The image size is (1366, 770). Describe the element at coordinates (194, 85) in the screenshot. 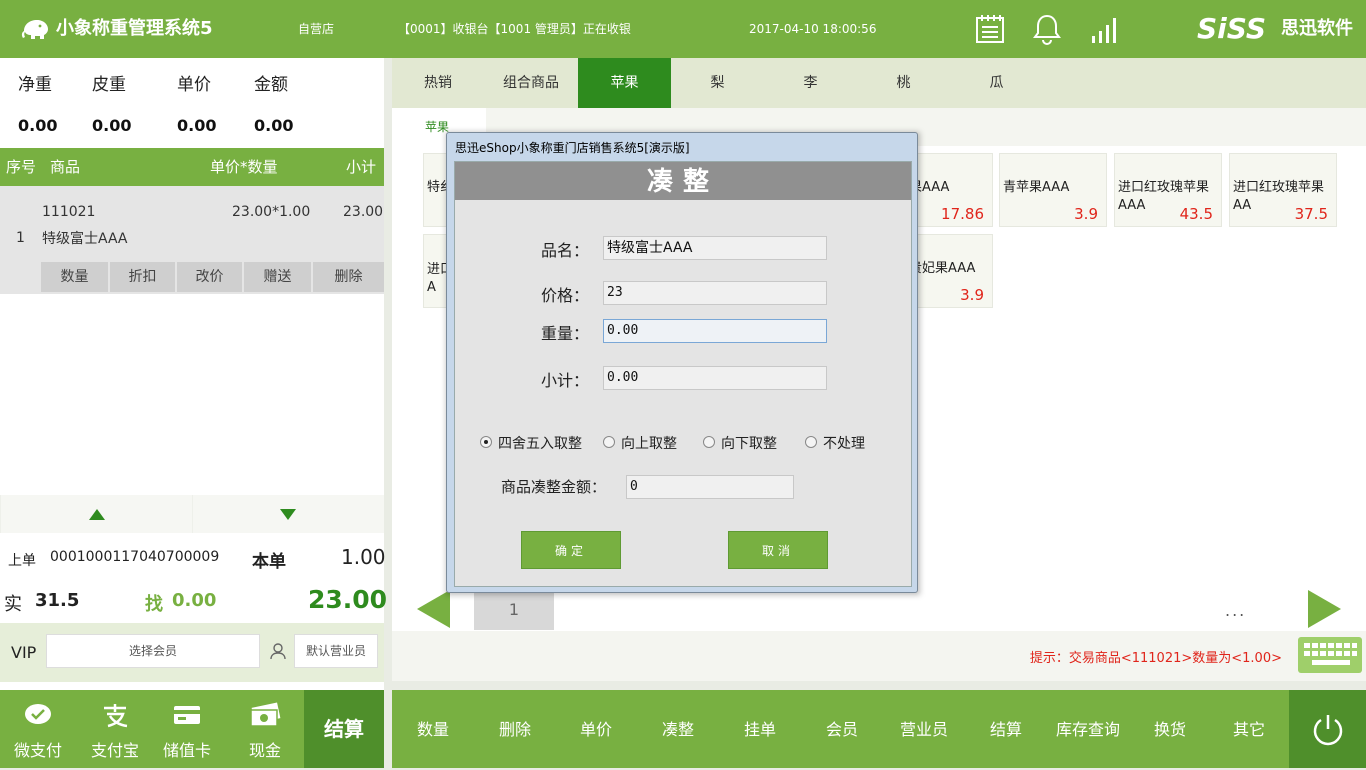

I see `unit-price-label: 单价` at that location.